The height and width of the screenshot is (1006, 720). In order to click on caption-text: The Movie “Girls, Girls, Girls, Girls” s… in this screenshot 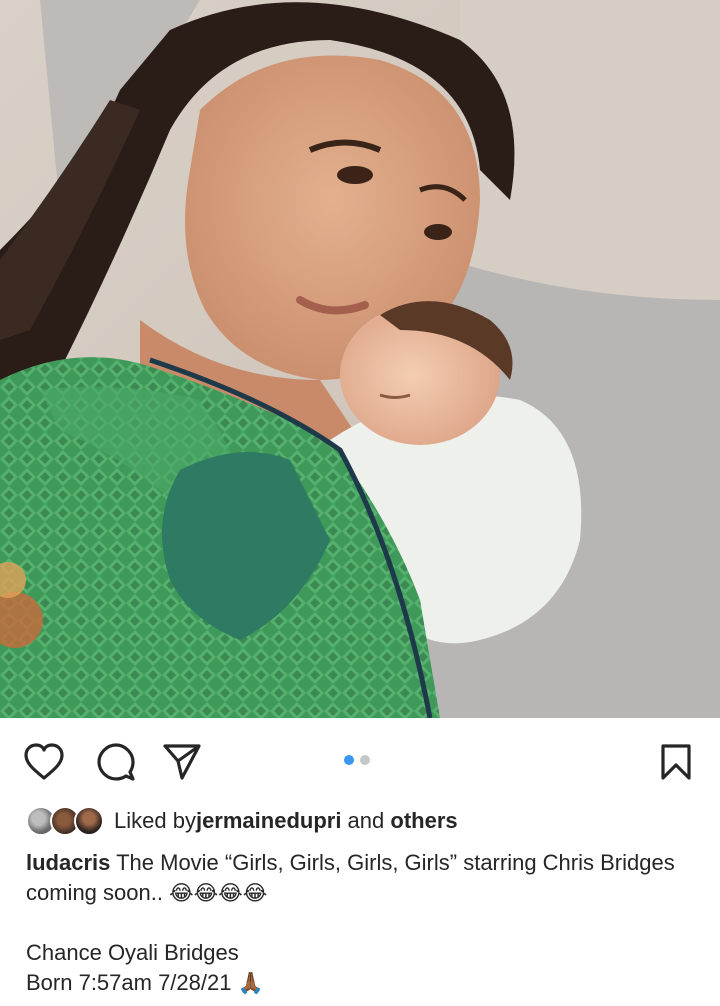, I will do `click(350, 877)`.